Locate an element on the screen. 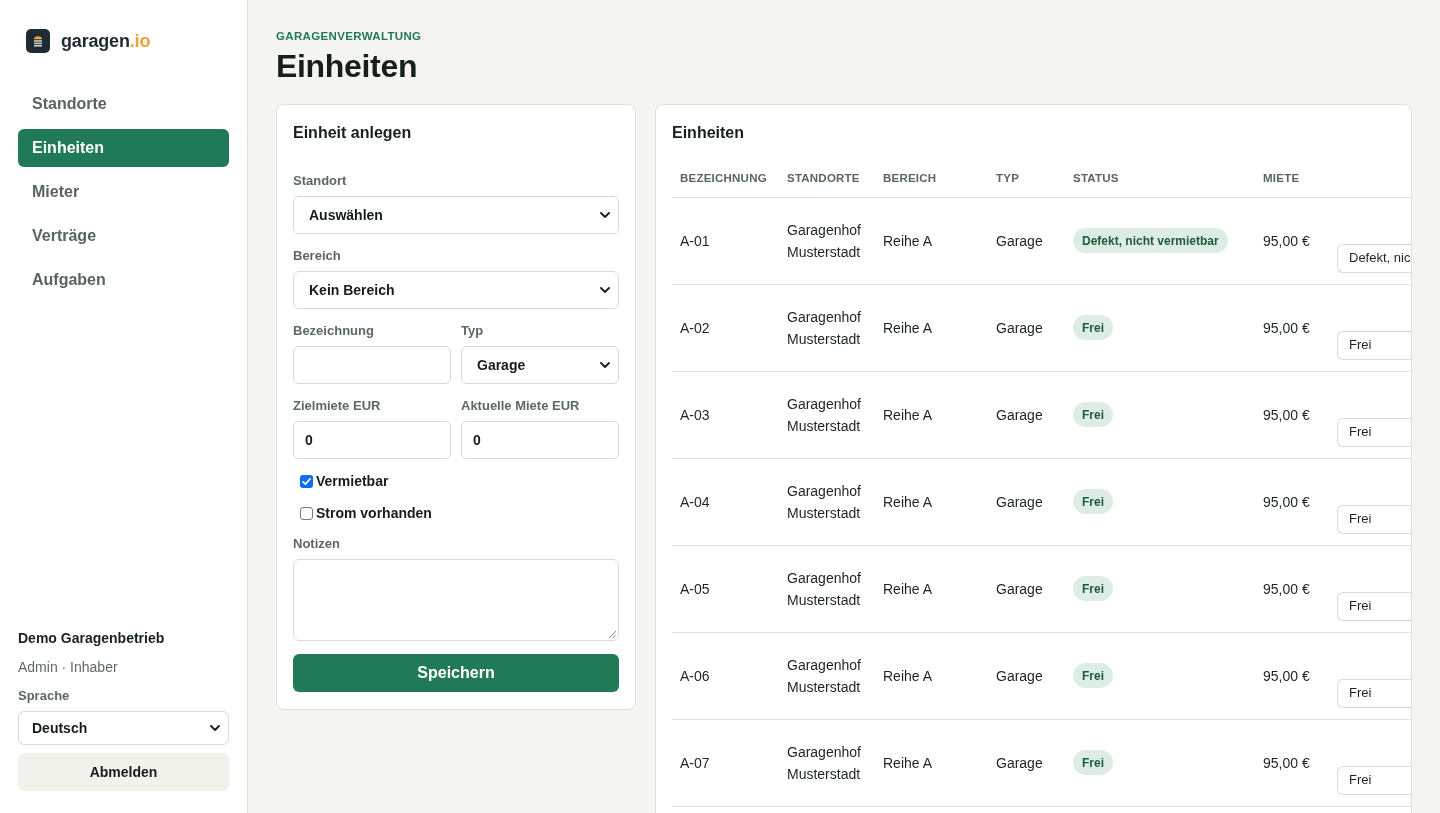 Image resolution: width=1440 pixels, height=813 pixels. column-header: TYP is located at coordinates (1008, 178).